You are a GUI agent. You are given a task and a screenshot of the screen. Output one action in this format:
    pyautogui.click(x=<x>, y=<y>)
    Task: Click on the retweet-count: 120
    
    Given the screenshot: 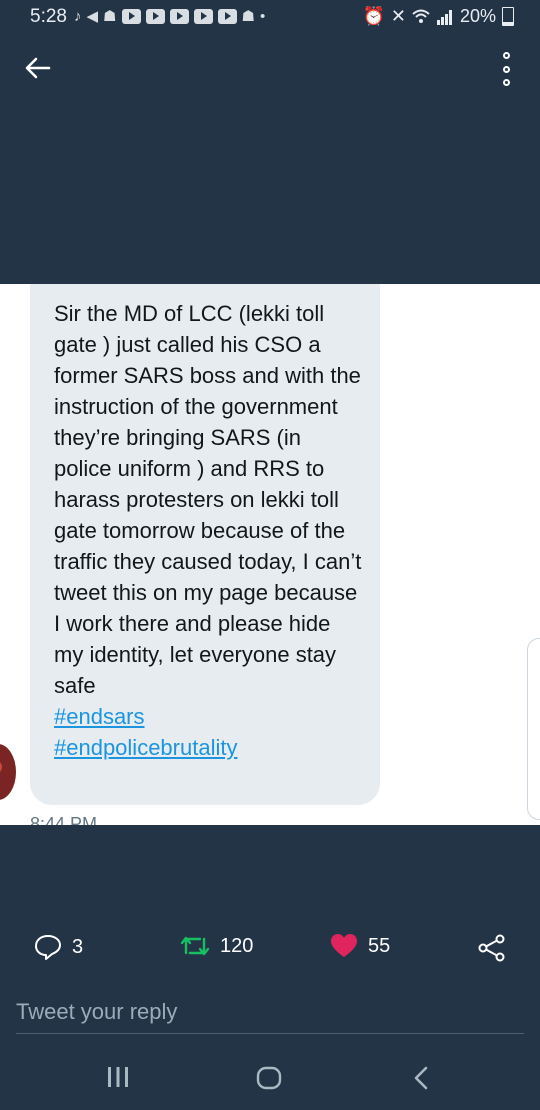 What is the action you would take?
    pyautogui.click(x=237, y=945)
    